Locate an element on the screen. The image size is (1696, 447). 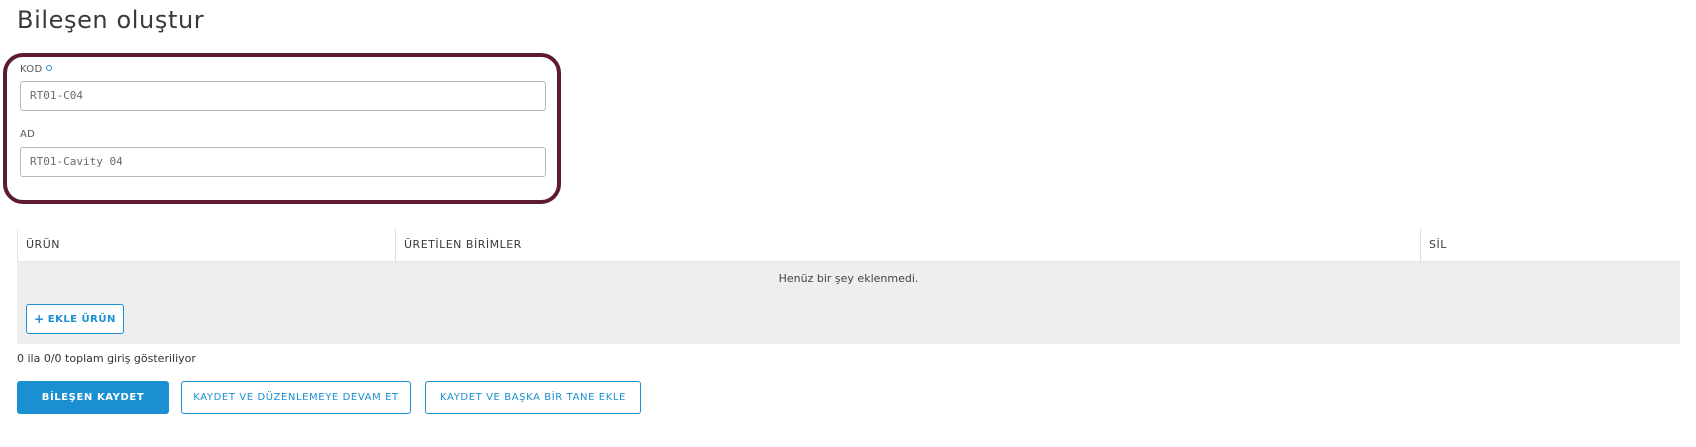
empty-table-message: Henüz bir şey eklenmedi. is located at coordinates (848, 278).